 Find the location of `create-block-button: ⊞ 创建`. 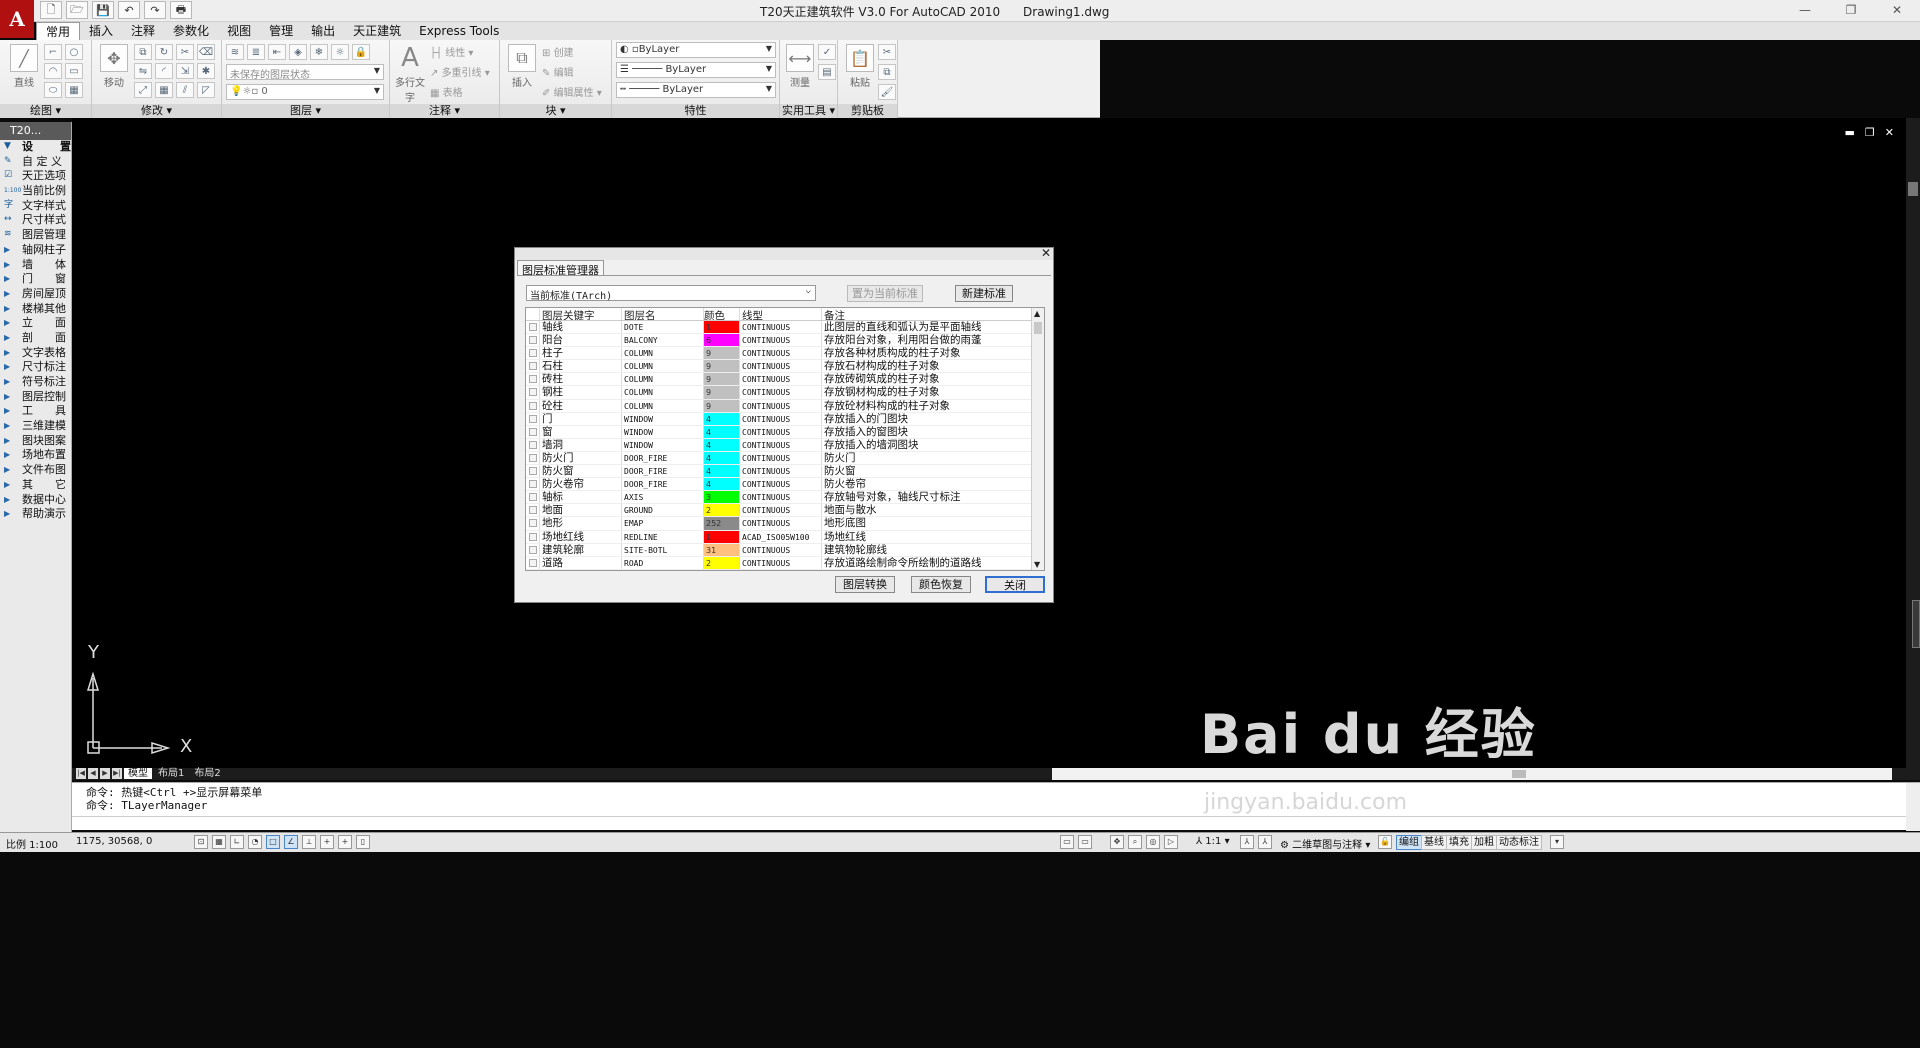

create-block-button: ⊞ 创建 is located at coordinates (558, 51).